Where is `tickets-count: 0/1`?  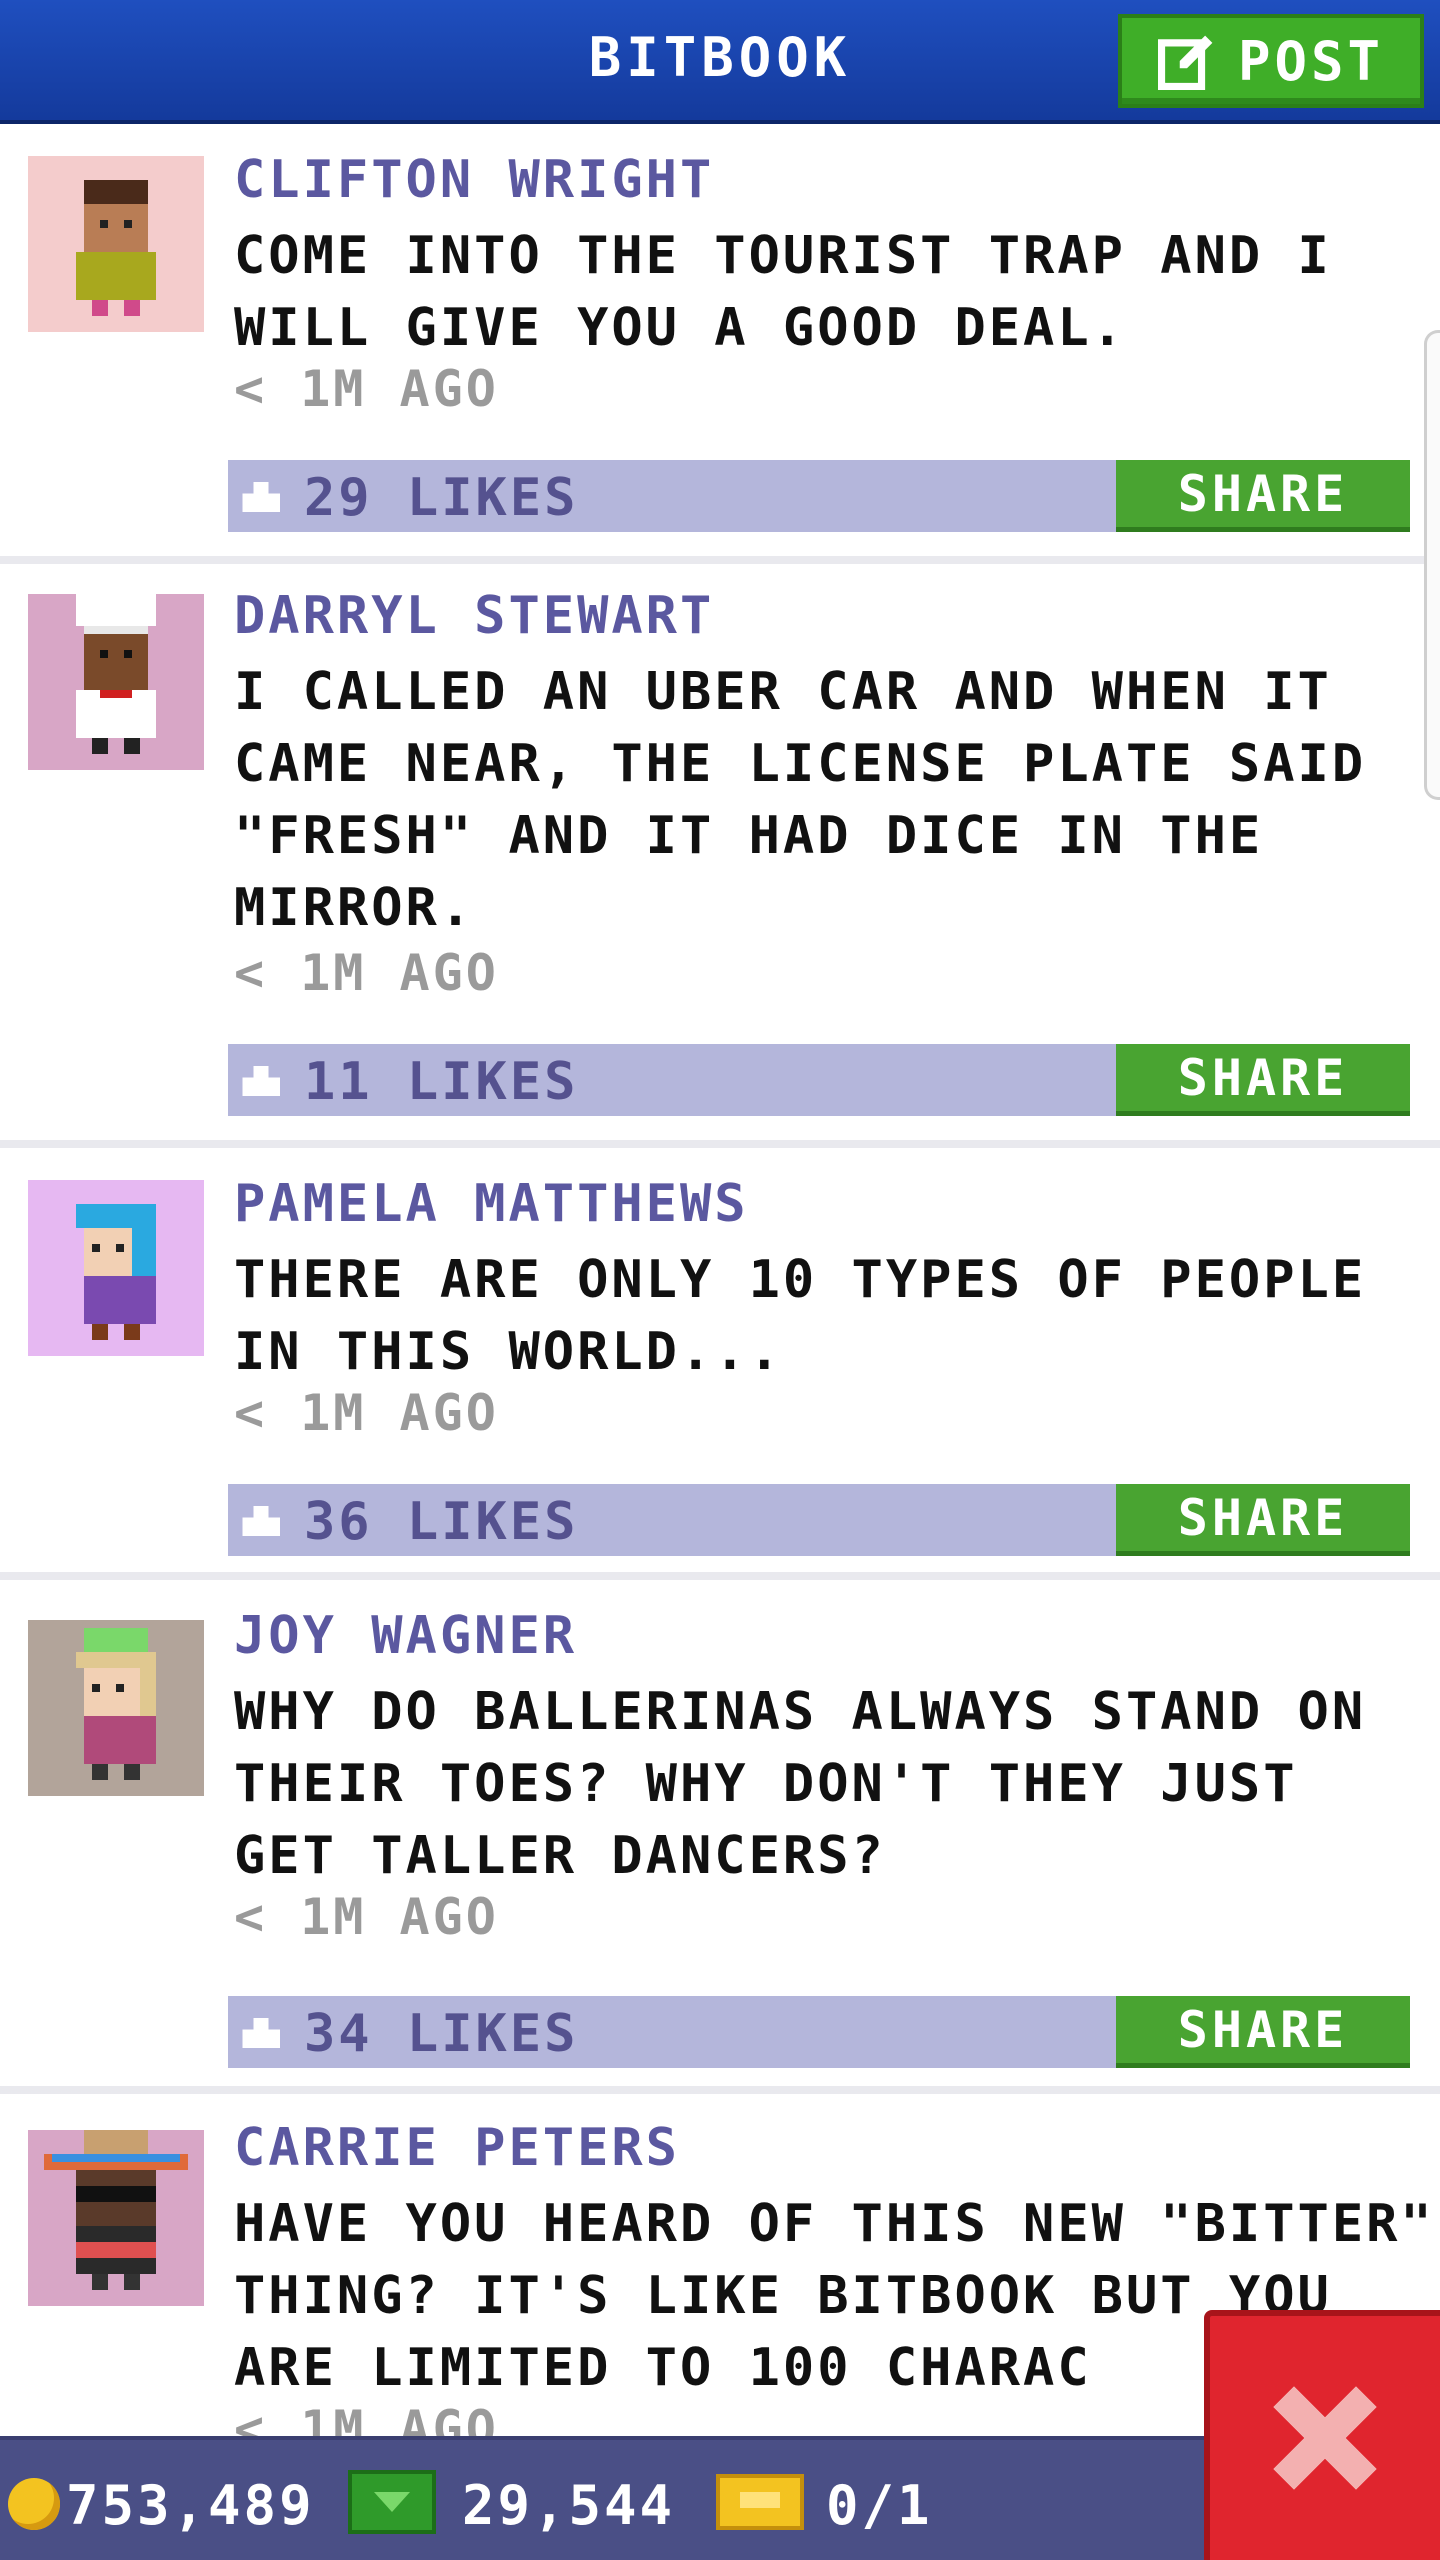 tickets-count: 0/1 is located at coordinates (879, 2505).